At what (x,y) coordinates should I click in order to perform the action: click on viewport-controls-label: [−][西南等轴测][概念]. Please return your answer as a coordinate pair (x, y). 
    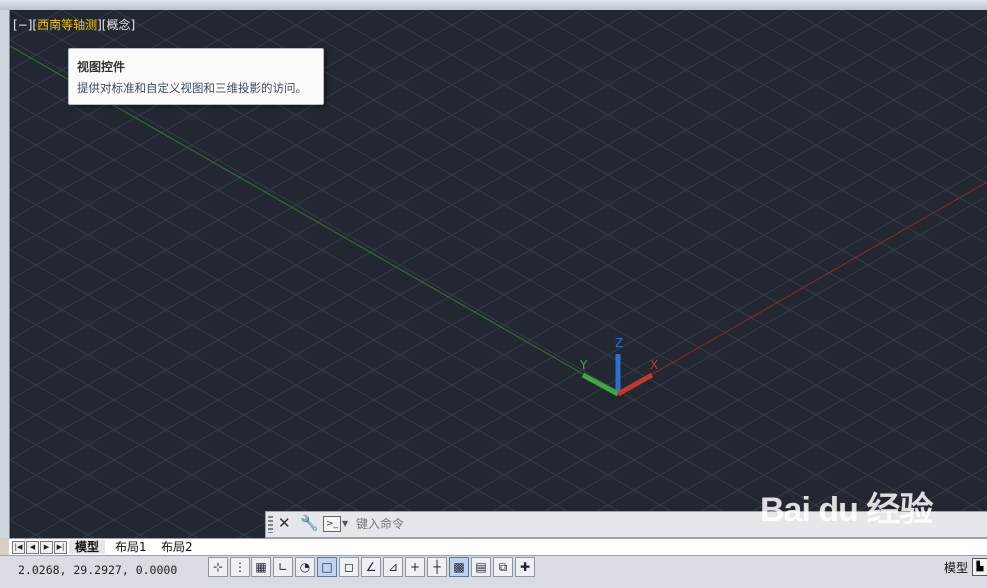
    Looking at the image, I should click on (74, 24).